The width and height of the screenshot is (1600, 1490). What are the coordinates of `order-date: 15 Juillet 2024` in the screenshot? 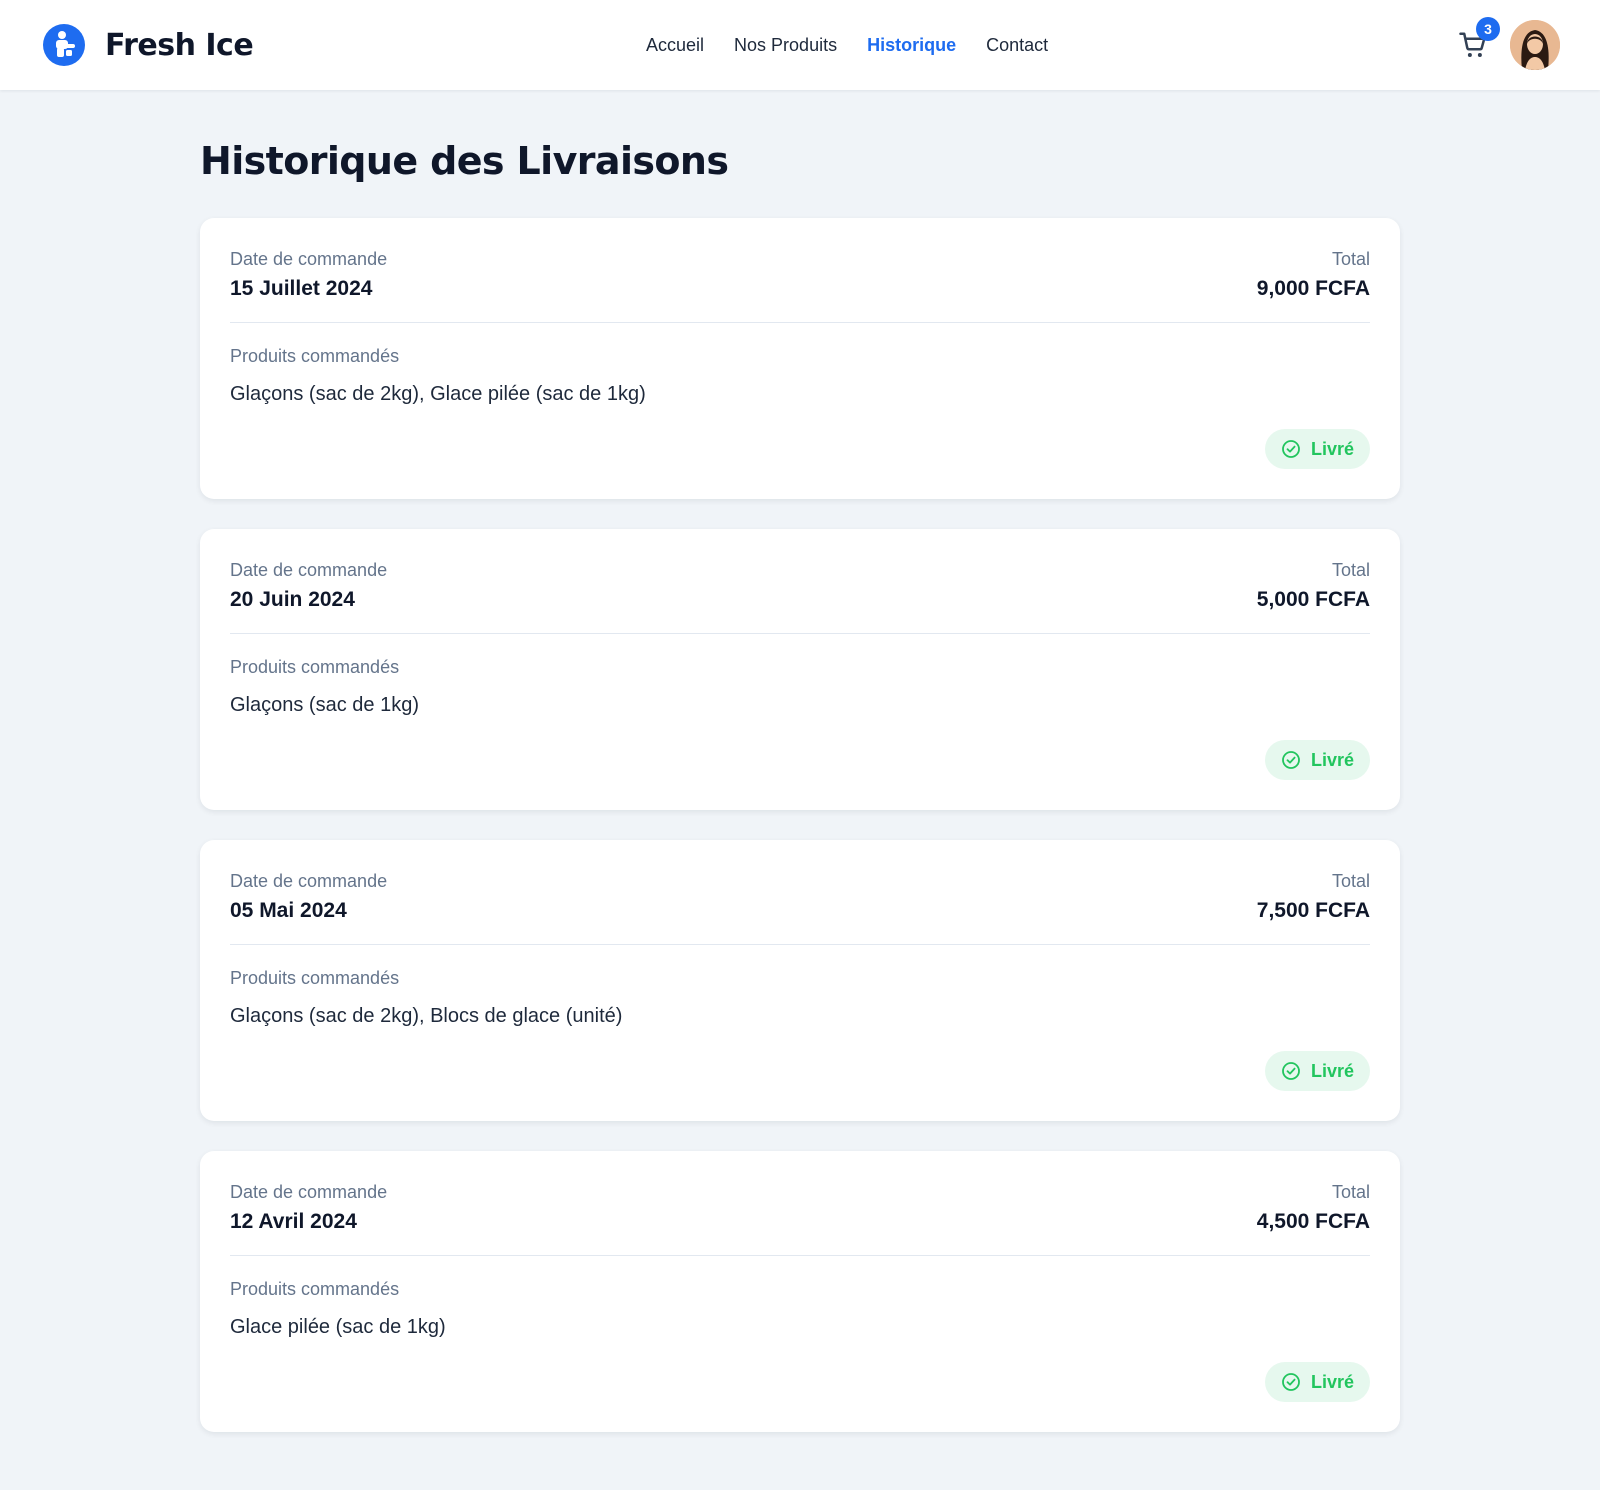 It's located at (301, 288).